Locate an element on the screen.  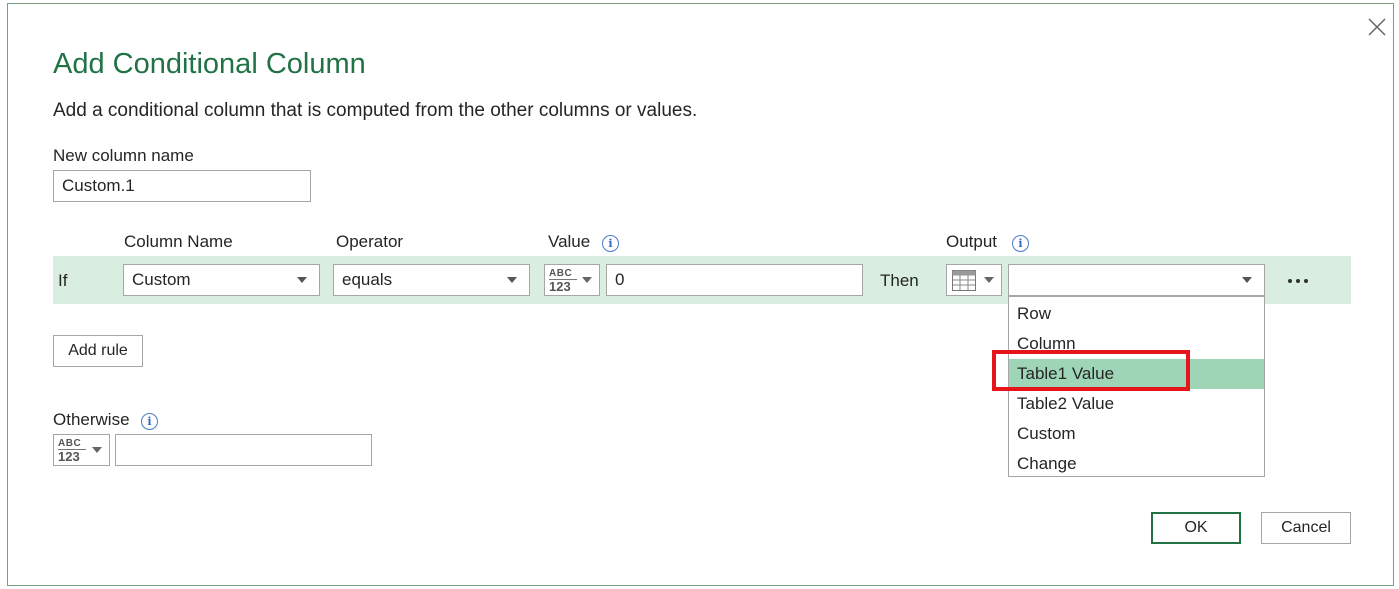
output-type-button is located at coordinates (974, 280).